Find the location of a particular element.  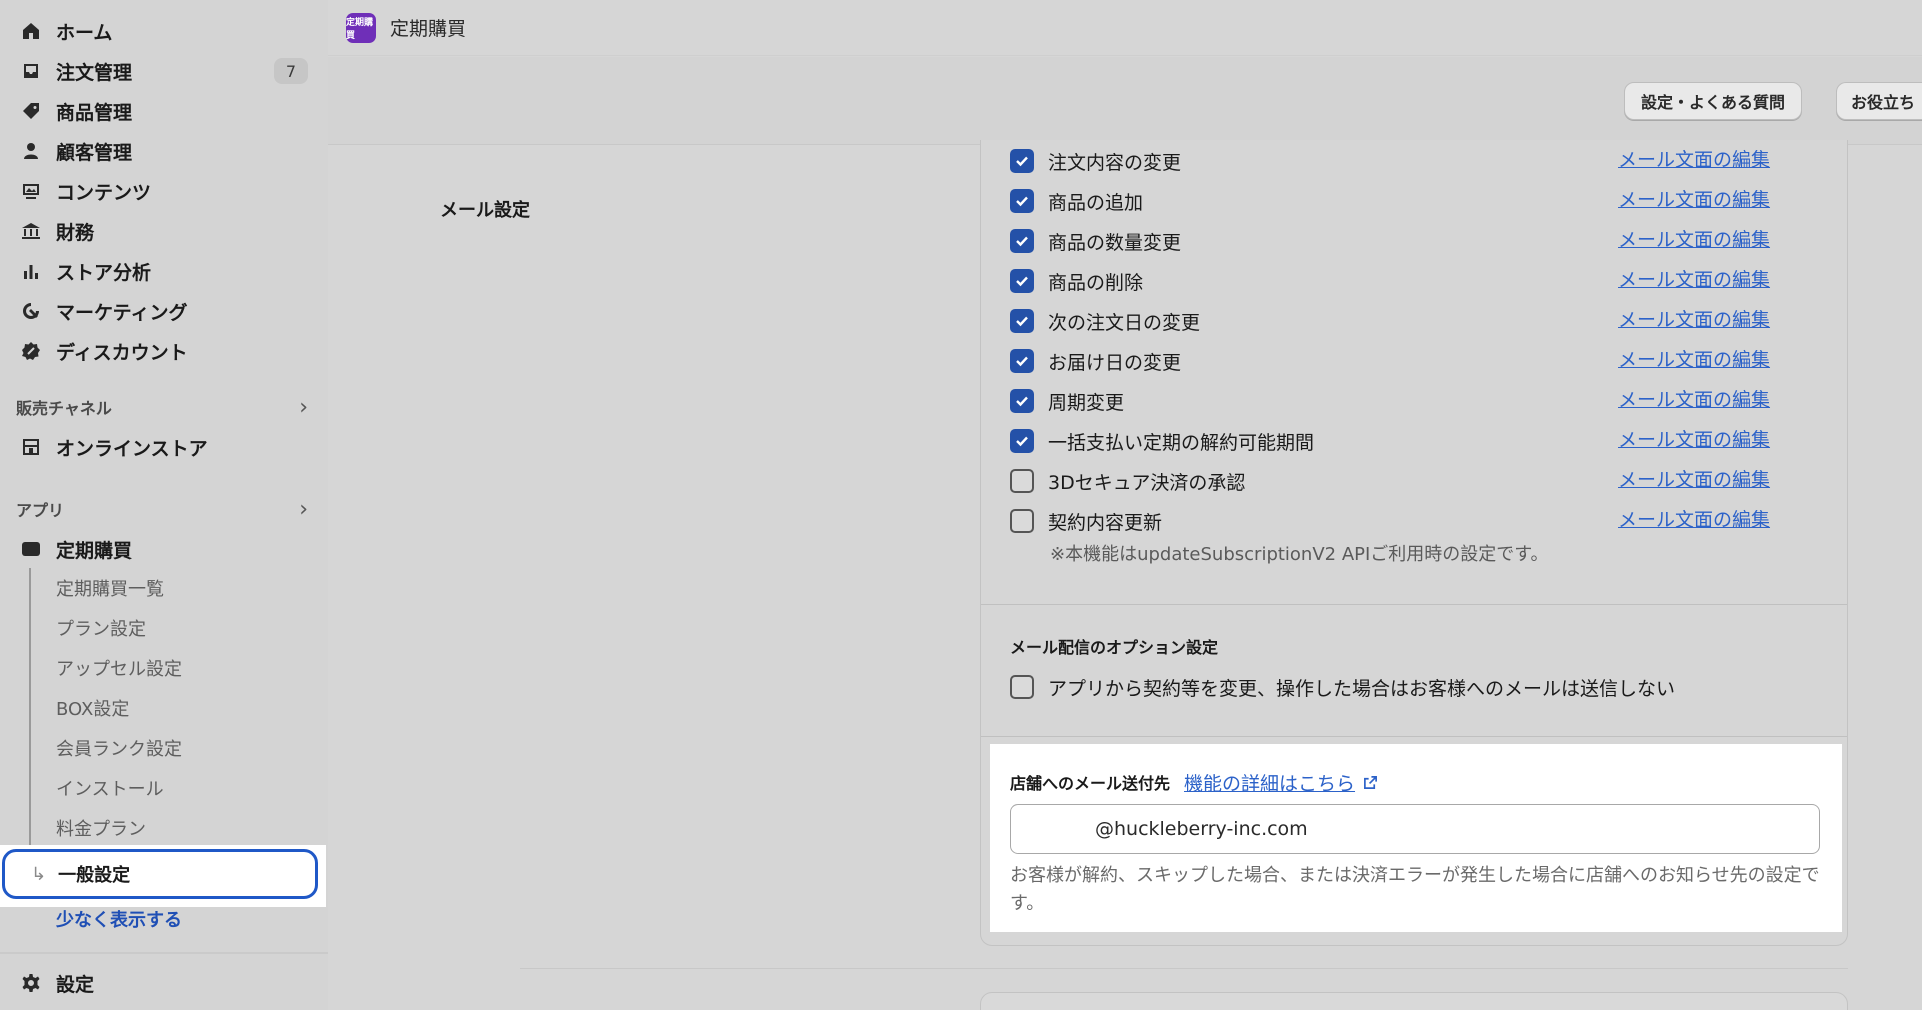

sidebar-item-label: コンテンツ is located at coordinates (104, 192).